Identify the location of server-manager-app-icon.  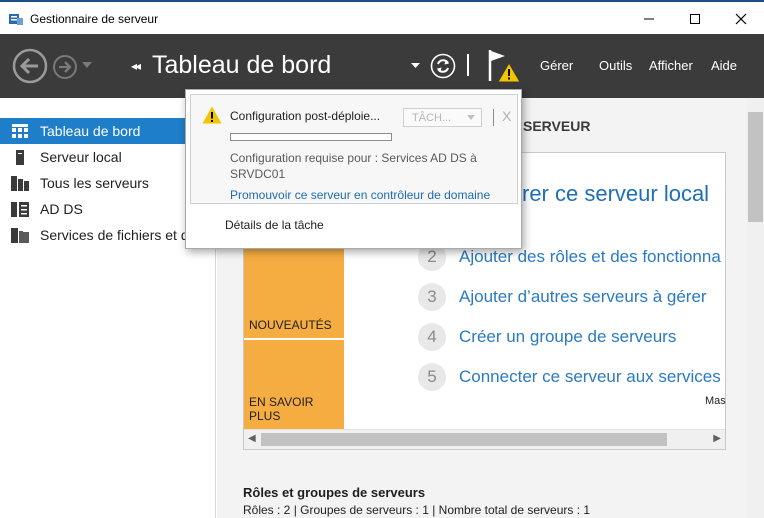
(16, 19).